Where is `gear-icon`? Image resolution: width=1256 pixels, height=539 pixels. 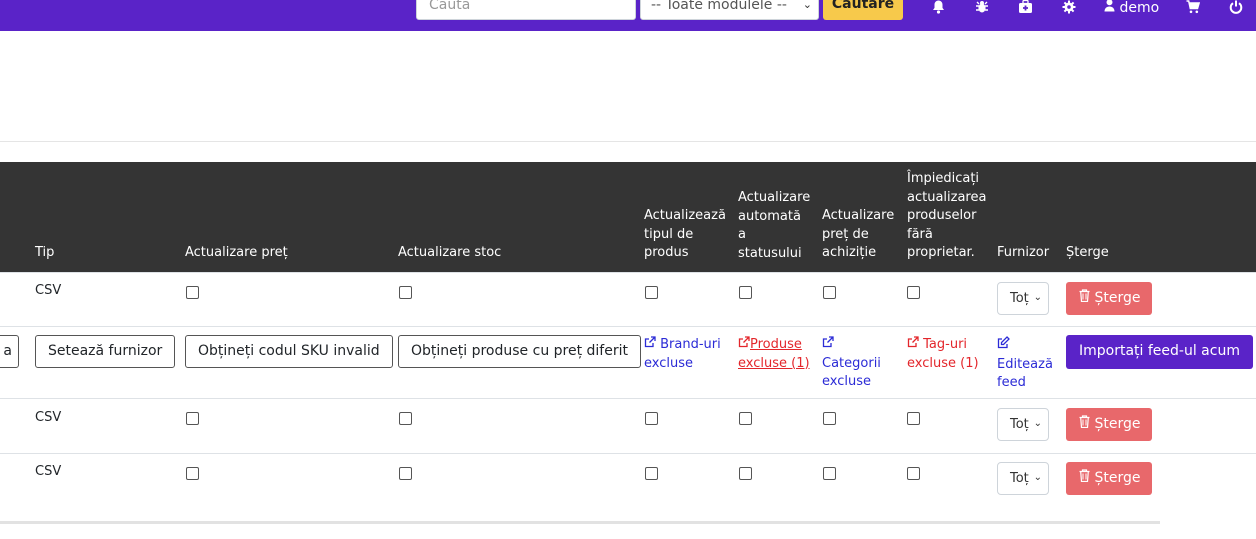 gear-icon is located at coordinates (1069, 7).